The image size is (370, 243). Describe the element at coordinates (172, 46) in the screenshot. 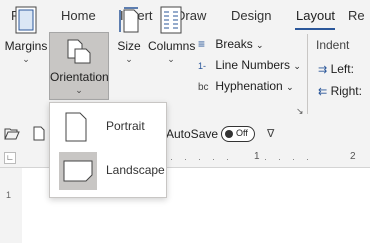

I see `columns-label: Columns` at that location.